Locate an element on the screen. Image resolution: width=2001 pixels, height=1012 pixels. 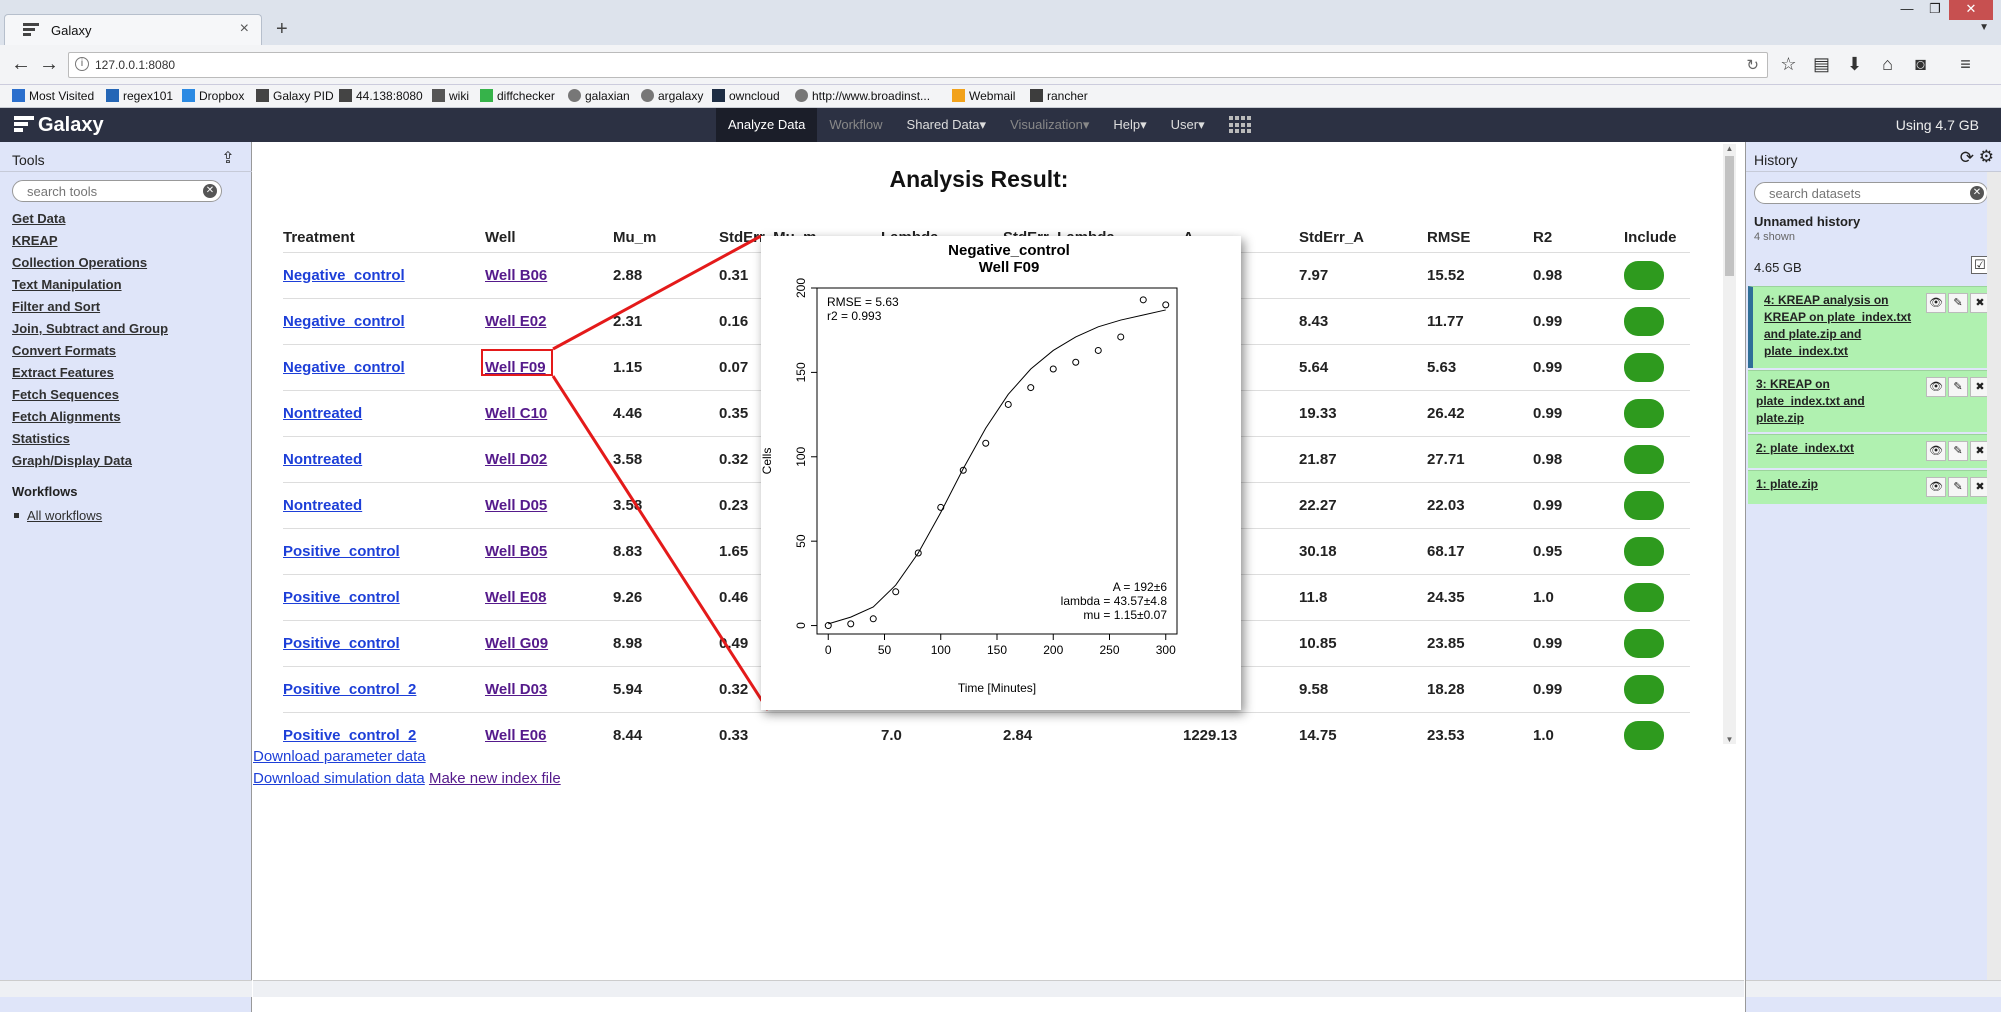
well-link: Well E08 is located at coordinates (515, 597).